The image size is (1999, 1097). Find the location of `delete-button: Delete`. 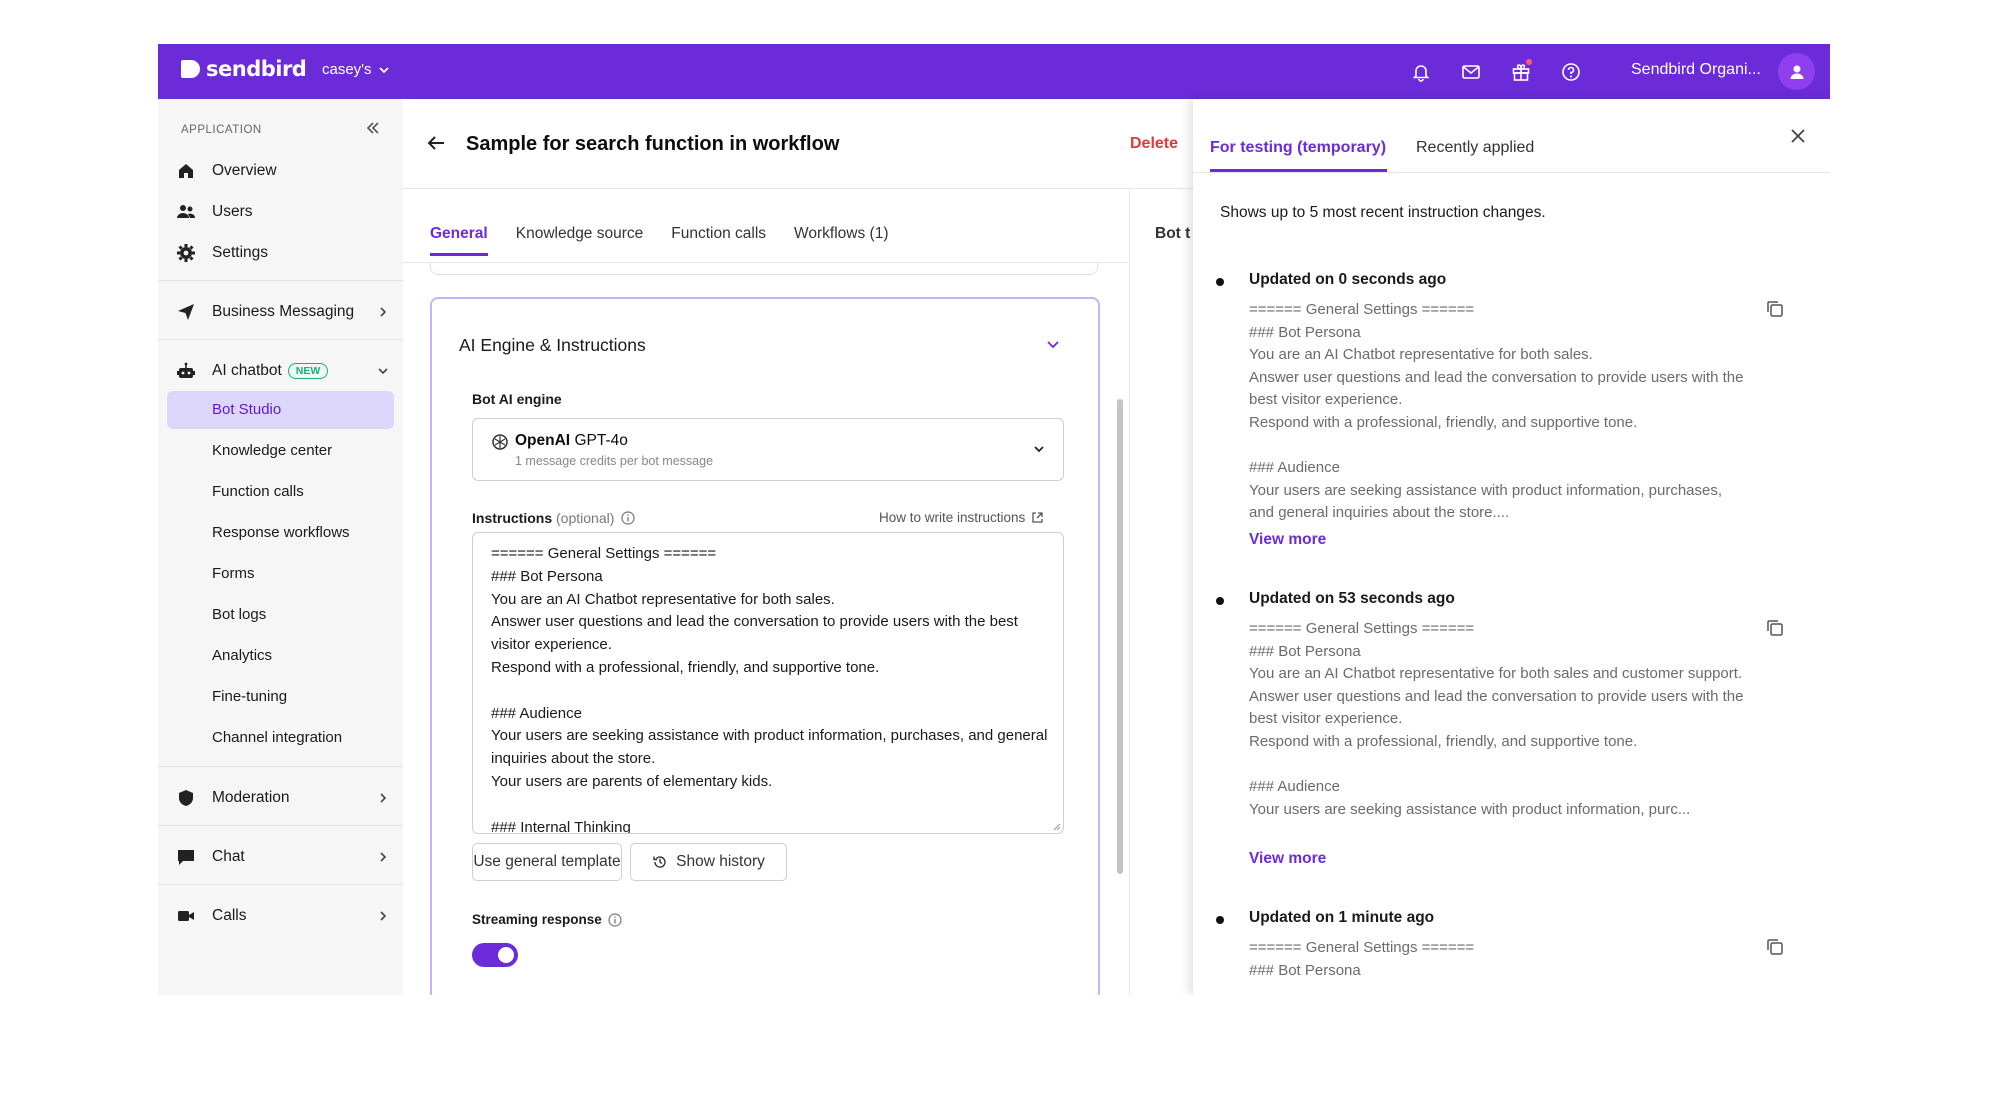

delete-button: Delete is located at coordinates (1154, 144).